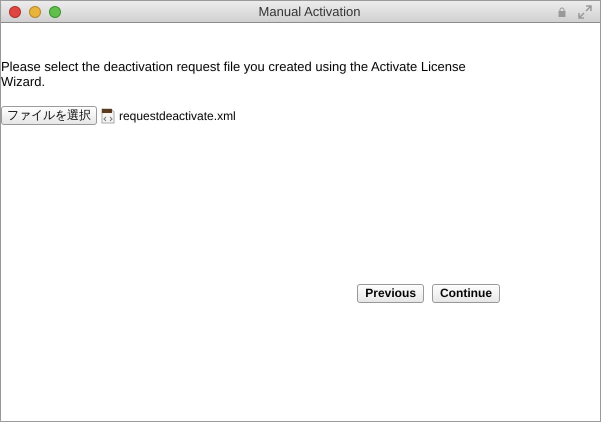 This screenshot has height=422, width=601. Describe the element at coordinates (234, 74) in the screenshot. I see `instruction-text: Please select the deactivation request file you created using the Activate License Wizard.` at that location.